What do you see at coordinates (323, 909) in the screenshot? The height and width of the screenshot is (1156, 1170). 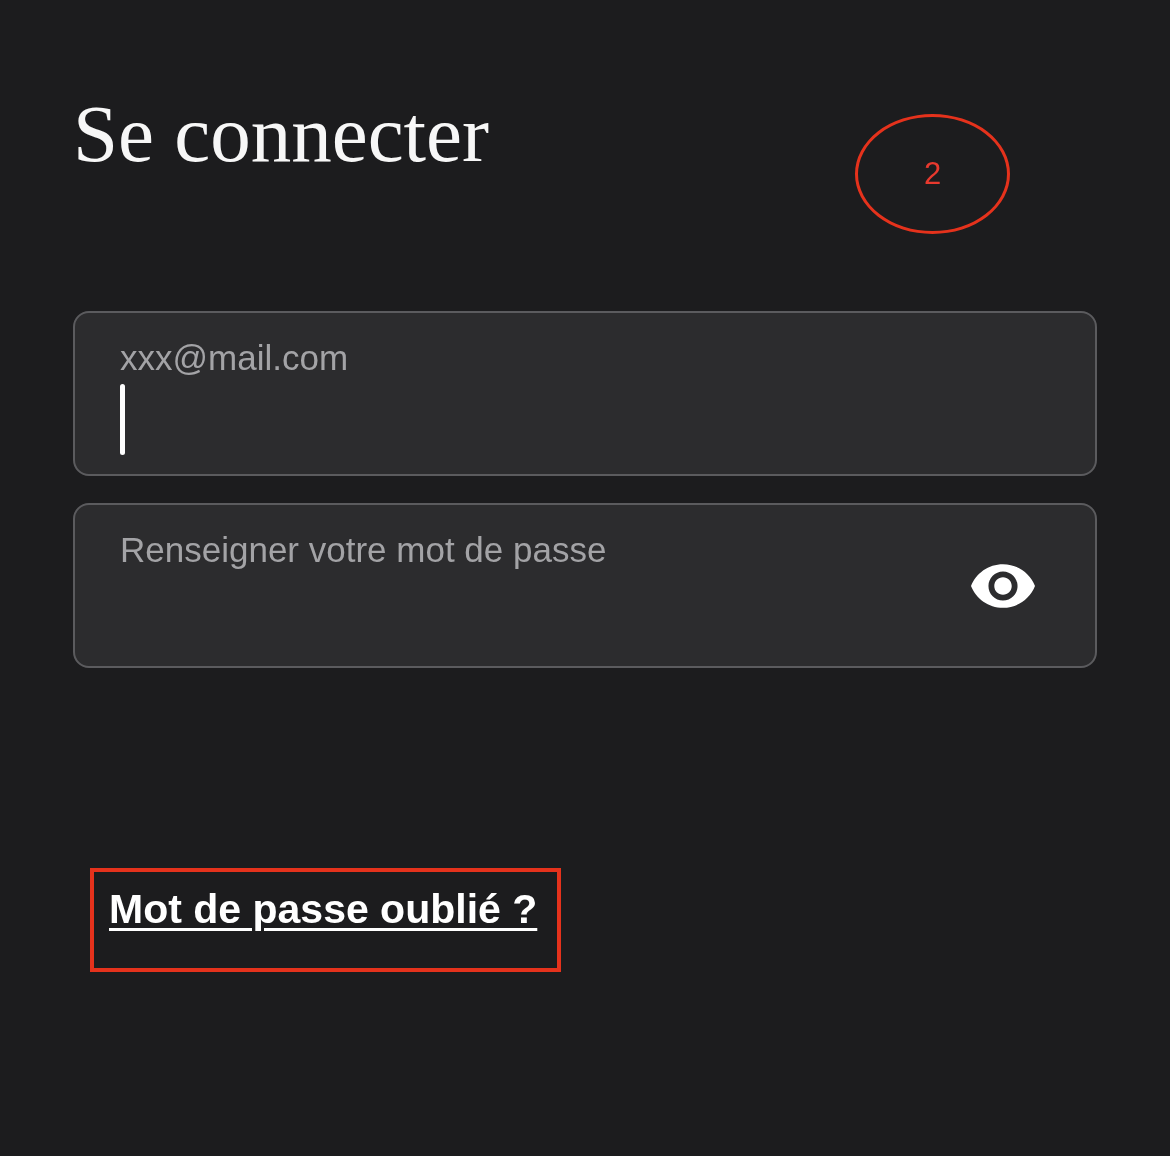 I see `forgot-password-link: Mot de passe oublié ?` at bounding box center [323, 909].